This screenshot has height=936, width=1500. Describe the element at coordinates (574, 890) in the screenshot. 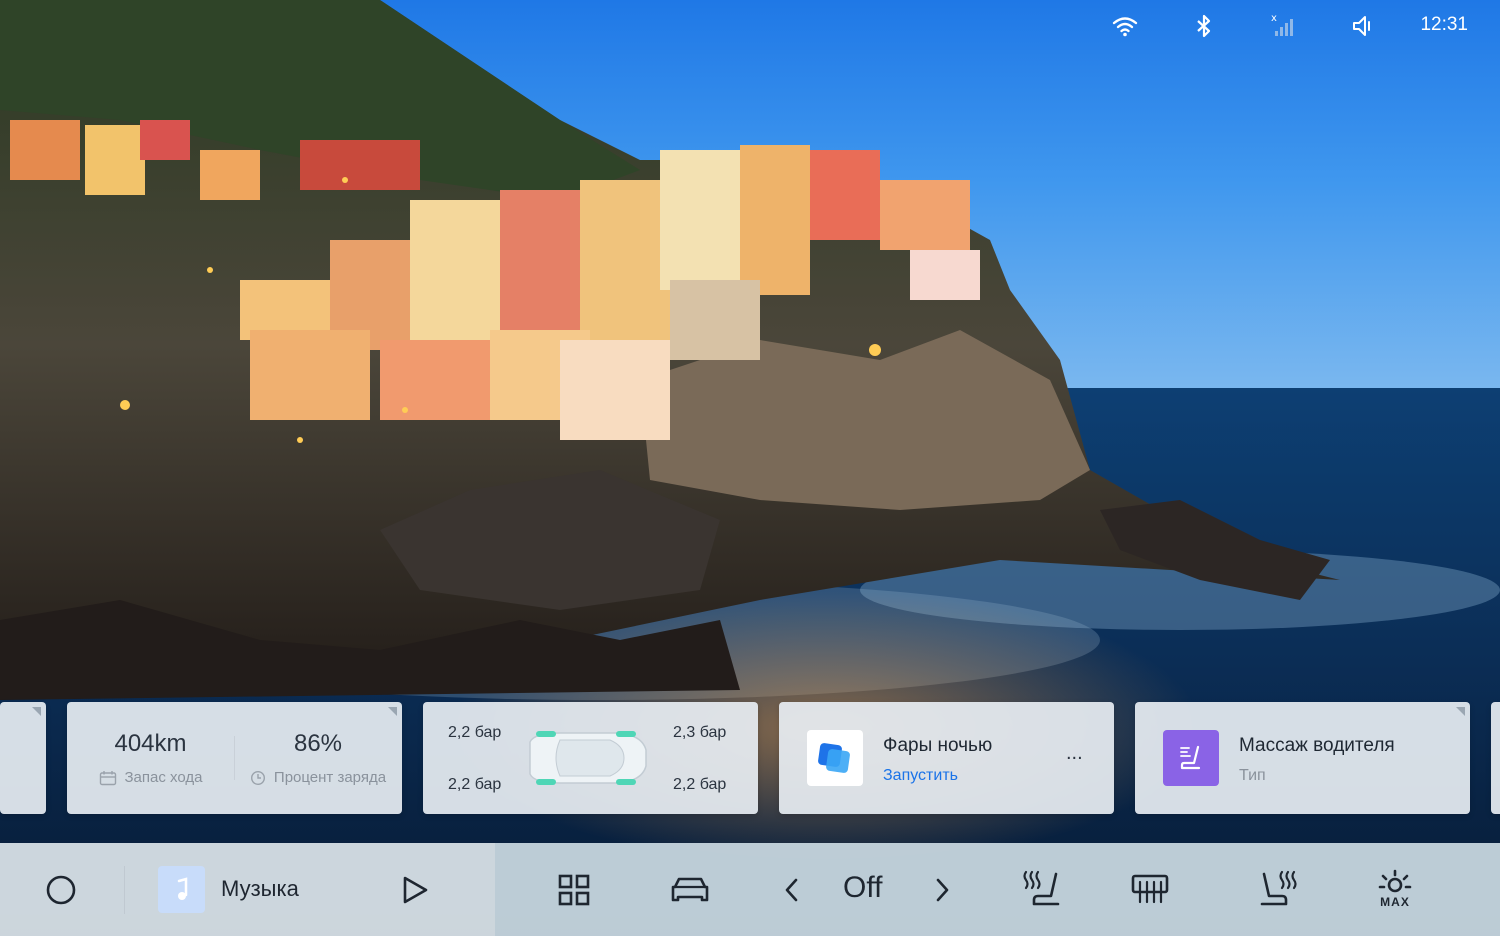

I see `app-grid-icon` at that location.